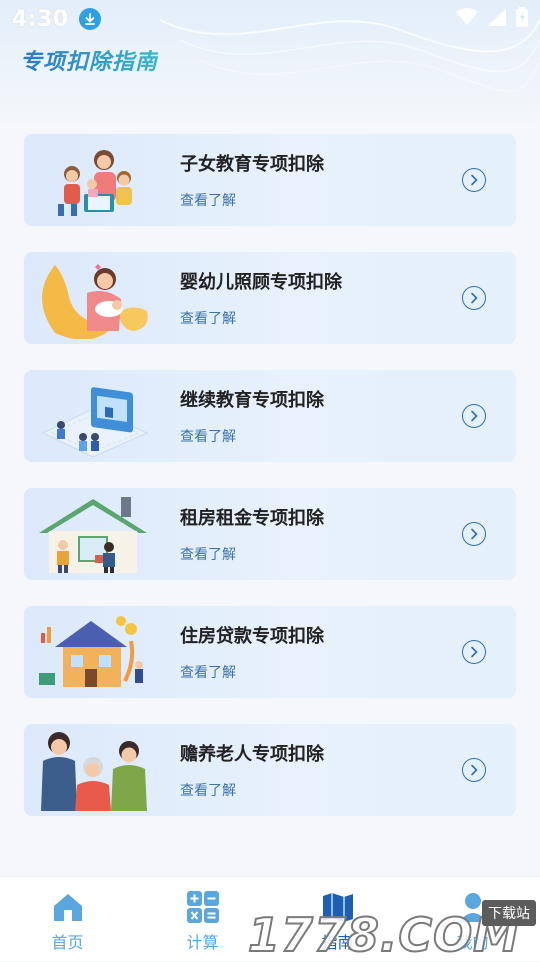 This screenshot has height=962, width=540. I want to click on card-elderly-support: 赡养老人专项扣除 查看了解, so click(270, 770).